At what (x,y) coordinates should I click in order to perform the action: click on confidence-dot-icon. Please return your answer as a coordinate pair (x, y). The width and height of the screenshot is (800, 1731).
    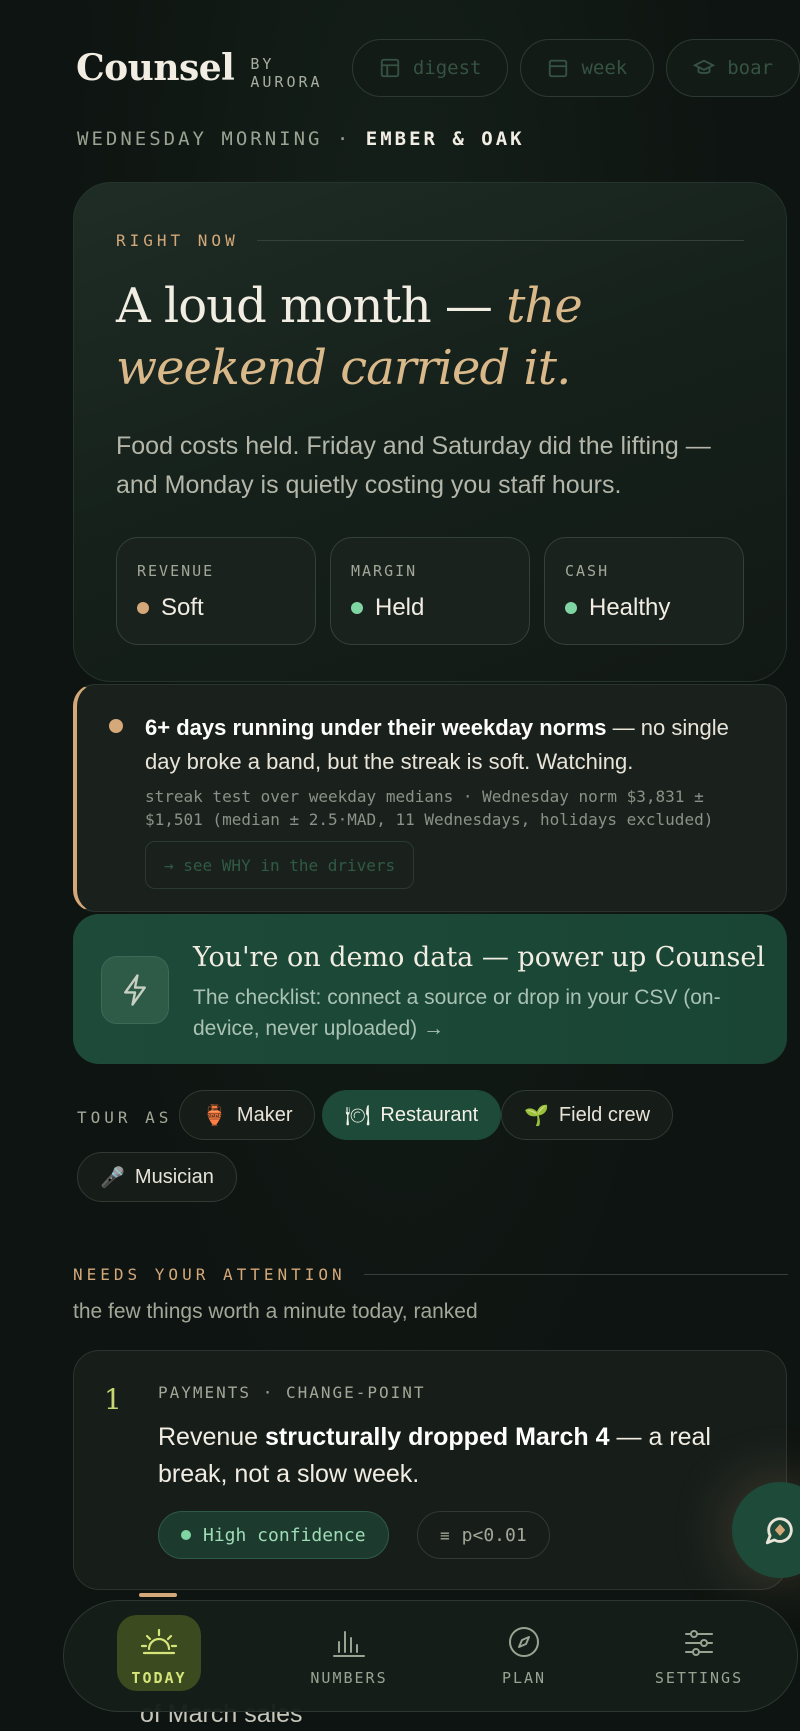
    Looking at the image, I should click on (186, 1535).